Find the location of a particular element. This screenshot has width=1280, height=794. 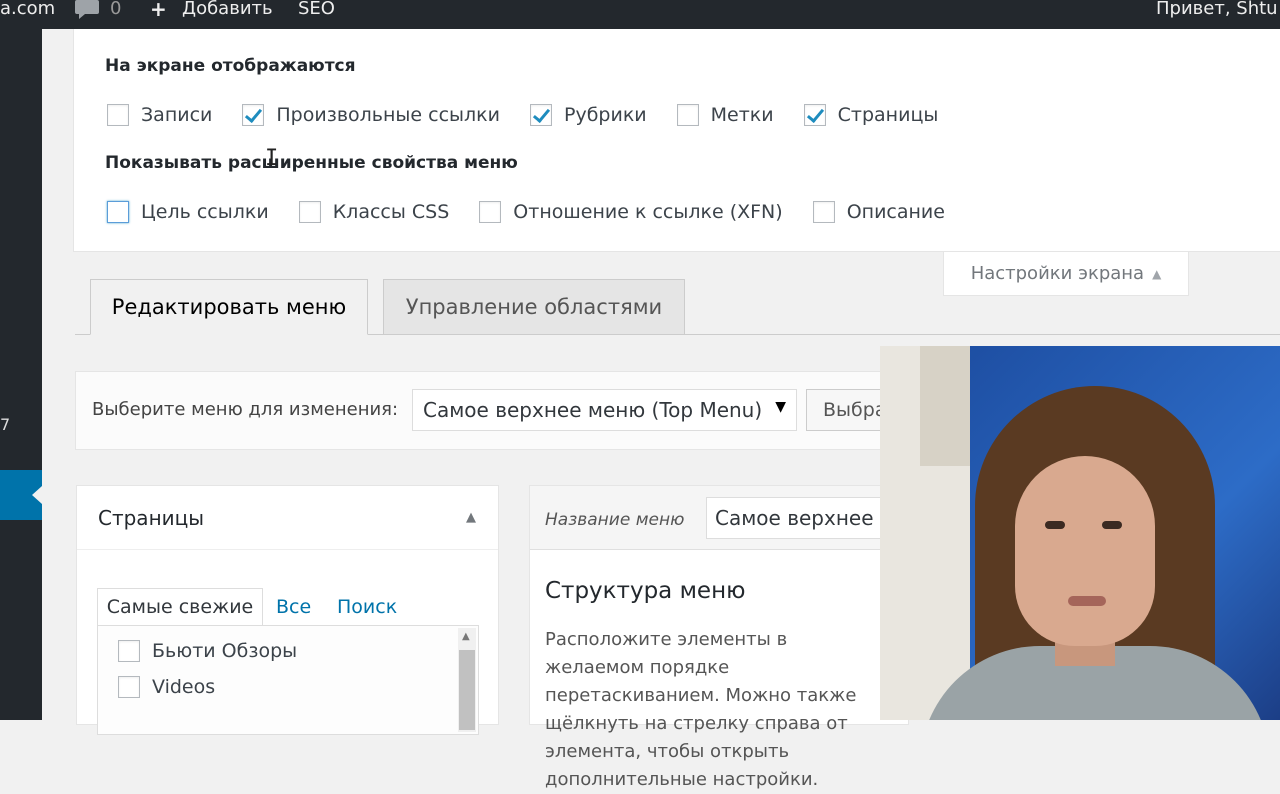

add-new-link: Добавить is located at coordinates (227, 9).